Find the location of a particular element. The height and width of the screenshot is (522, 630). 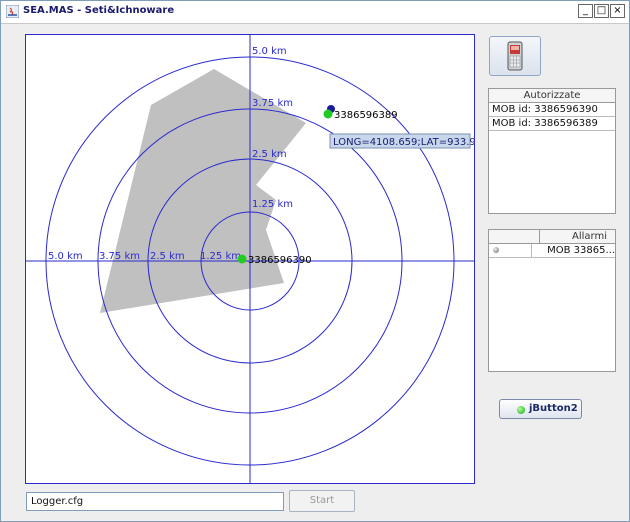

alarms-status-column is located at coordinates (514, 236).